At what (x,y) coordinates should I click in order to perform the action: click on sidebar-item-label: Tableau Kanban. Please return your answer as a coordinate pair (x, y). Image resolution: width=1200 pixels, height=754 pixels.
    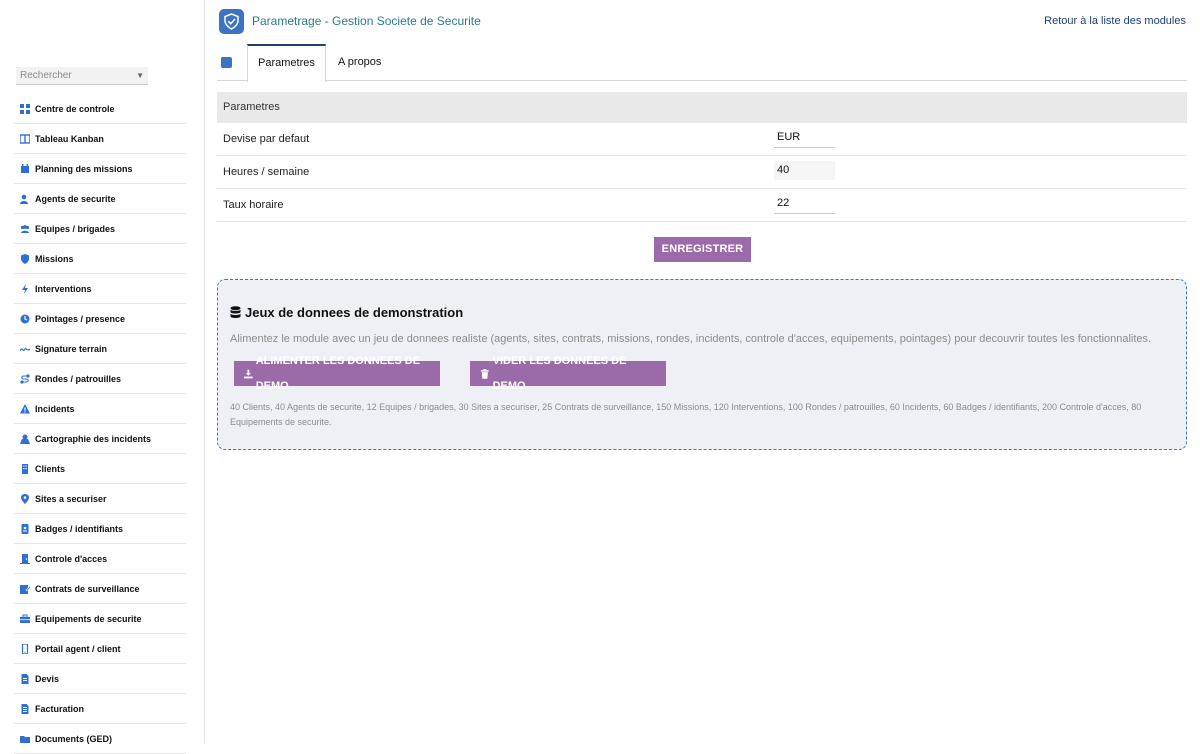
    Looking at the image, I should click on (69, 138).